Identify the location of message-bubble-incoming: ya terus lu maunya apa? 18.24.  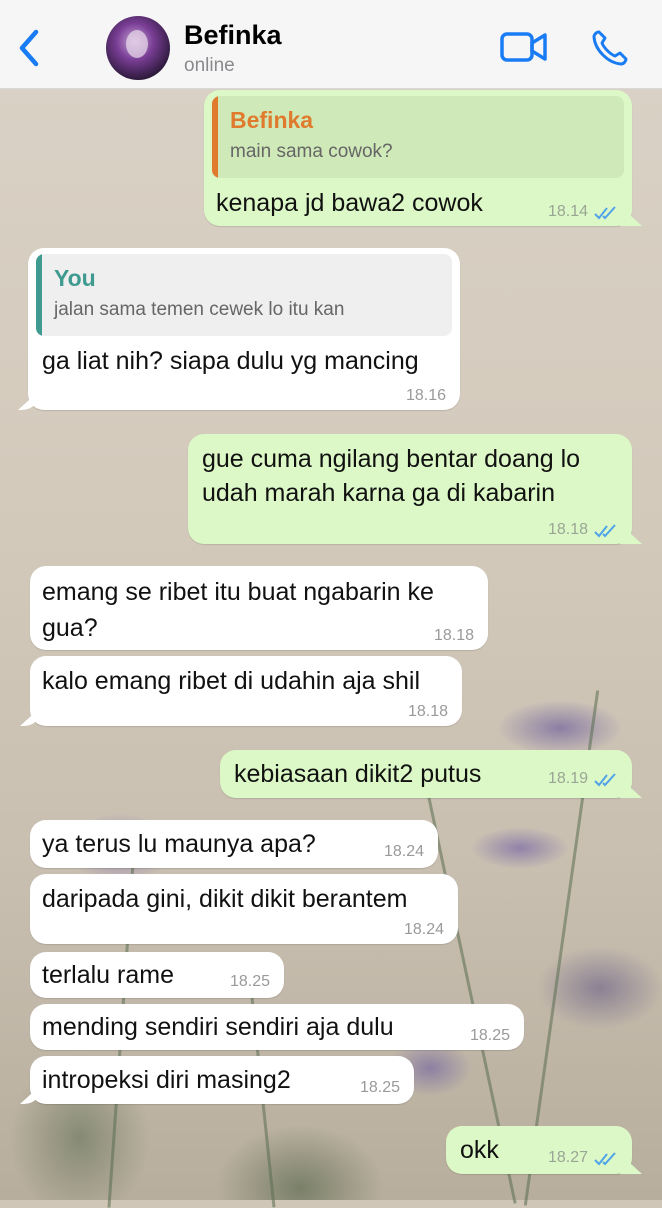
(234, 844).